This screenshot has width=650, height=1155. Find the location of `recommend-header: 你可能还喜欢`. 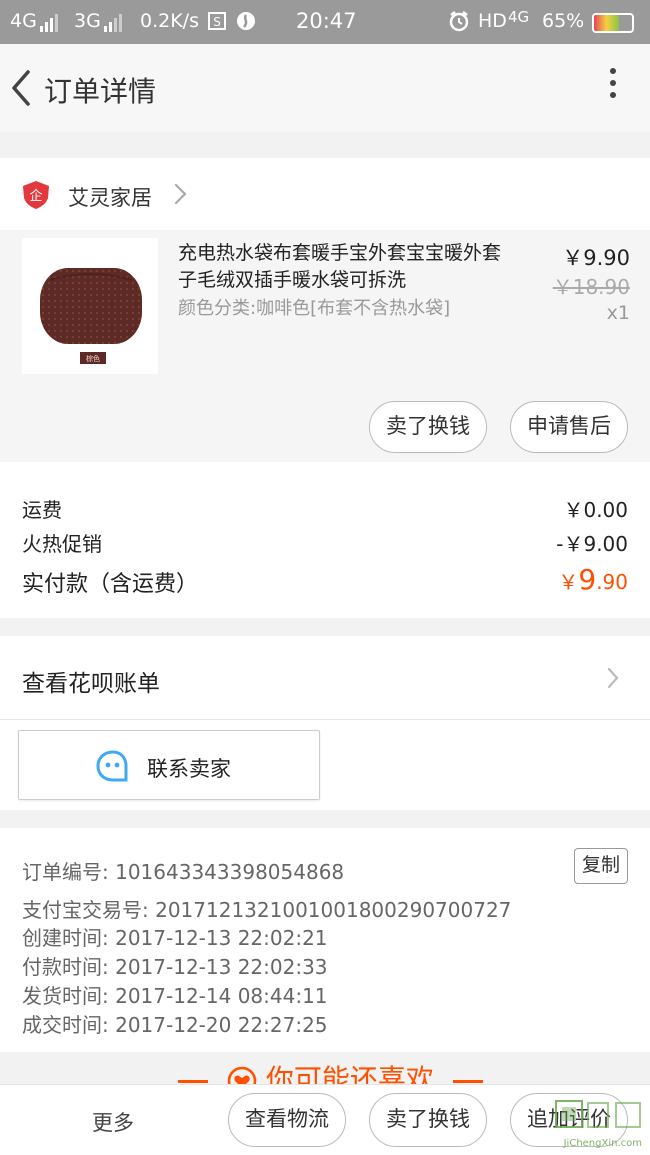

recommend-header: 你可能还喜欢 is located at coordinates (325, 1069).